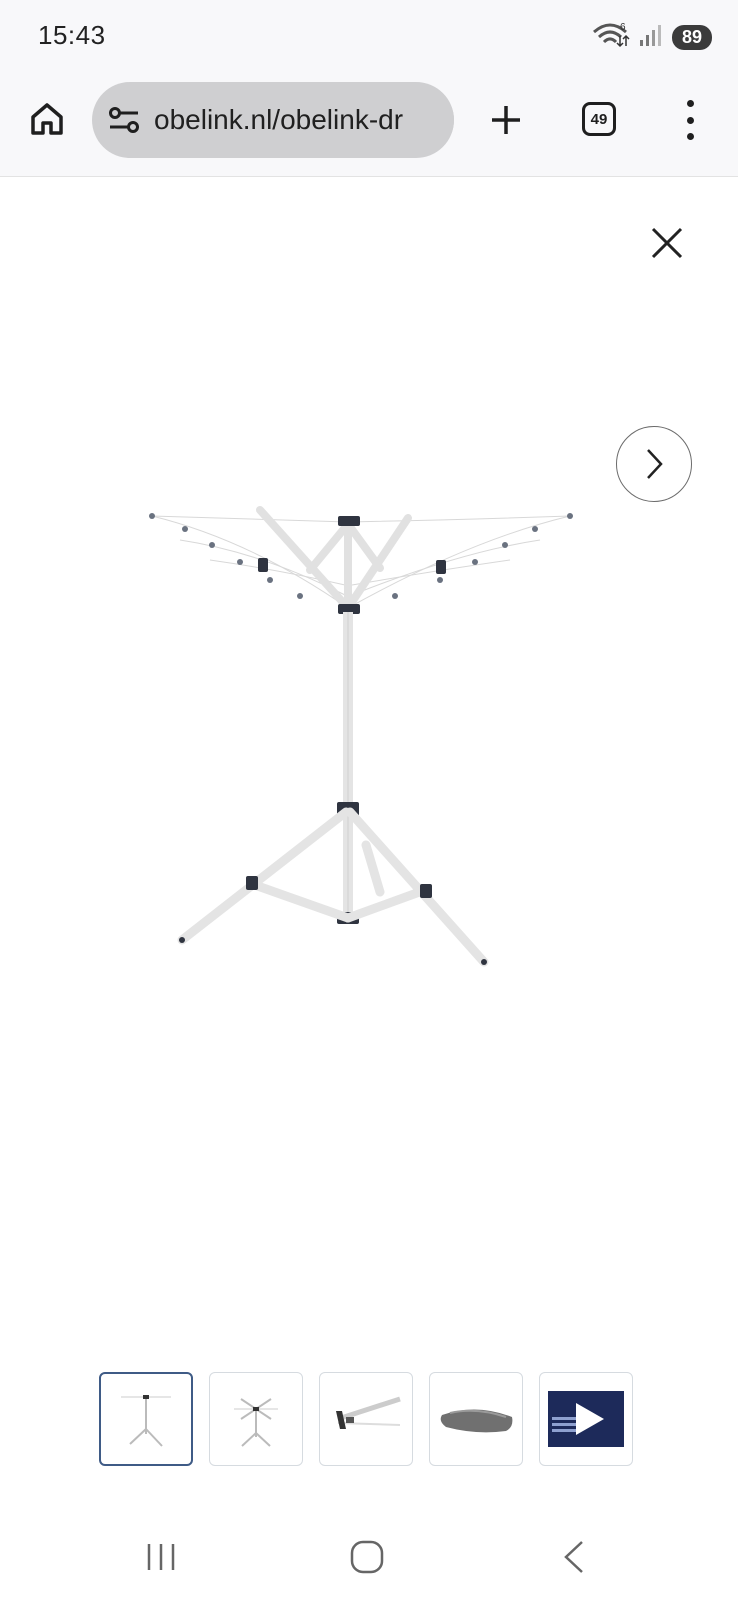  I want to click on tab-switcher-button: 49, so click(599, 119).